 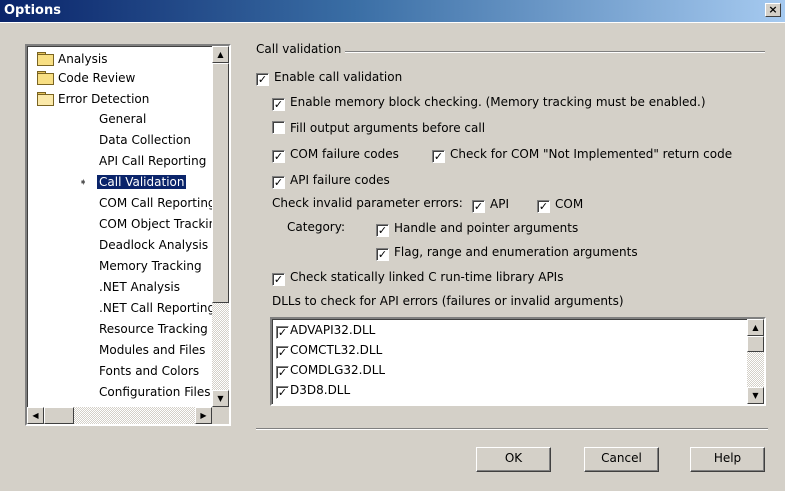 I want to click on scroll-left-arrow-icon: ◀, so click(x=35, y=415).